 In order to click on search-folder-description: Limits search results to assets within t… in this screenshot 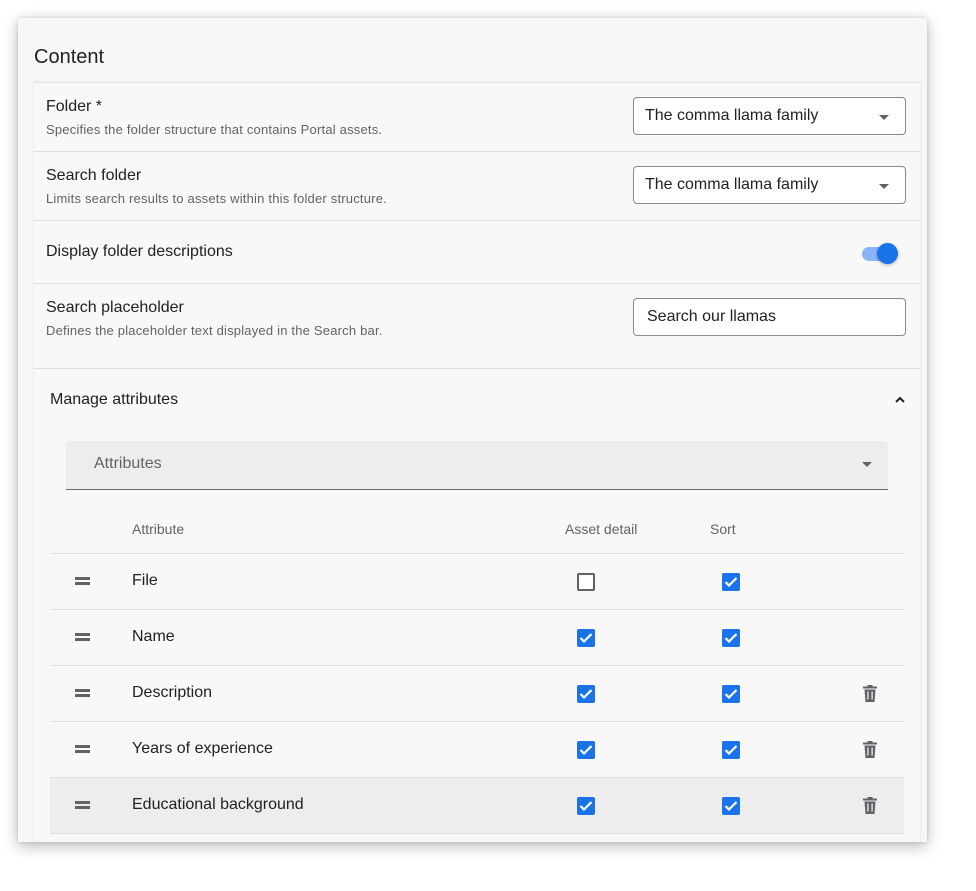, I will do `click(216, 198)`.